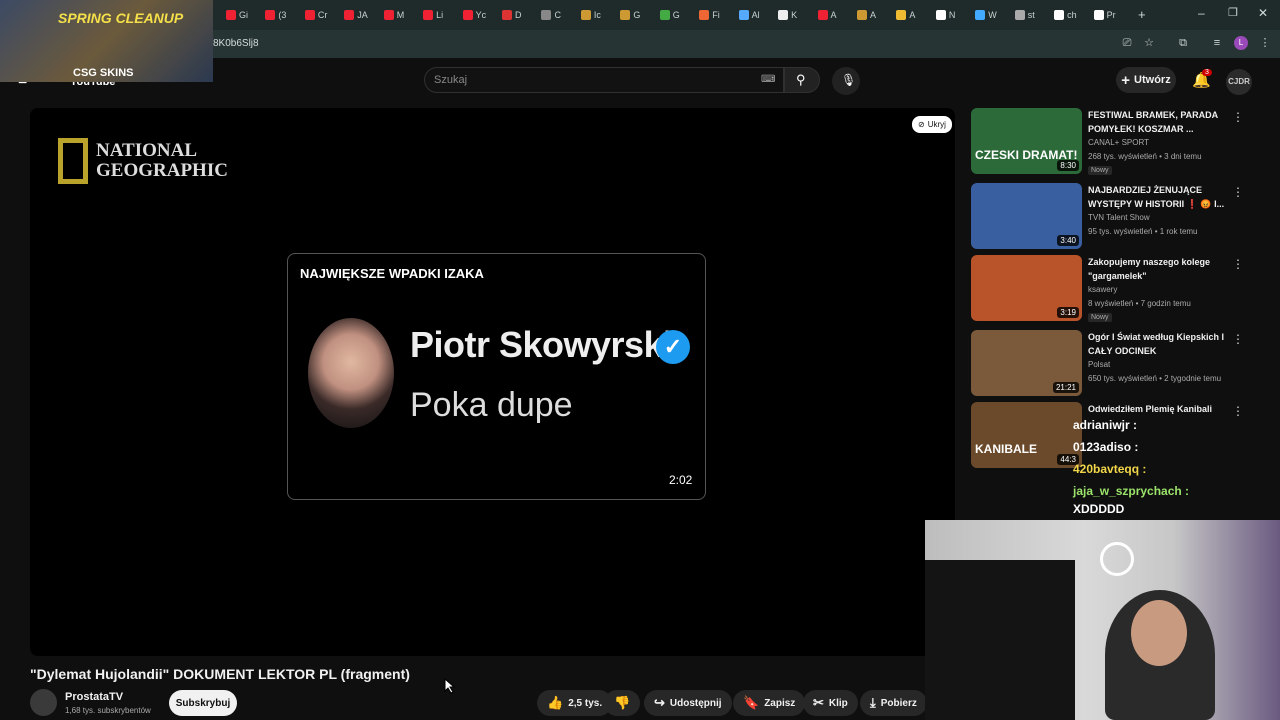 The width and height of the screenshot is (1280, 720). What do you see at coordinates (1126, 80) in the screenshot?
I see `plus-icon: +` at bounding box center [1126, 80].